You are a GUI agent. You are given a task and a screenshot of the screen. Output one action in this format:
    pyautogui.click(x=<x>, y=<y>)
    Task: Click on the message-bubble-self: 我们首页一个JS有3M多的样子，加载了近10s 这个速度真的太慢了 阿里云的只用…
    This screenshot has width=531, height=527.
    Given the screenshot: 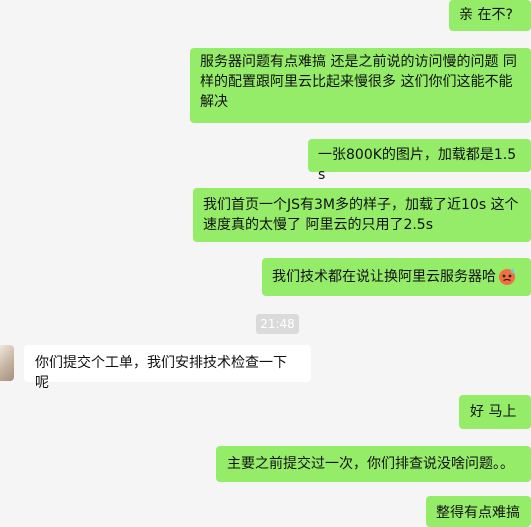 What is the action you would take?
    pyautogui.click(x=362, y=215)
    